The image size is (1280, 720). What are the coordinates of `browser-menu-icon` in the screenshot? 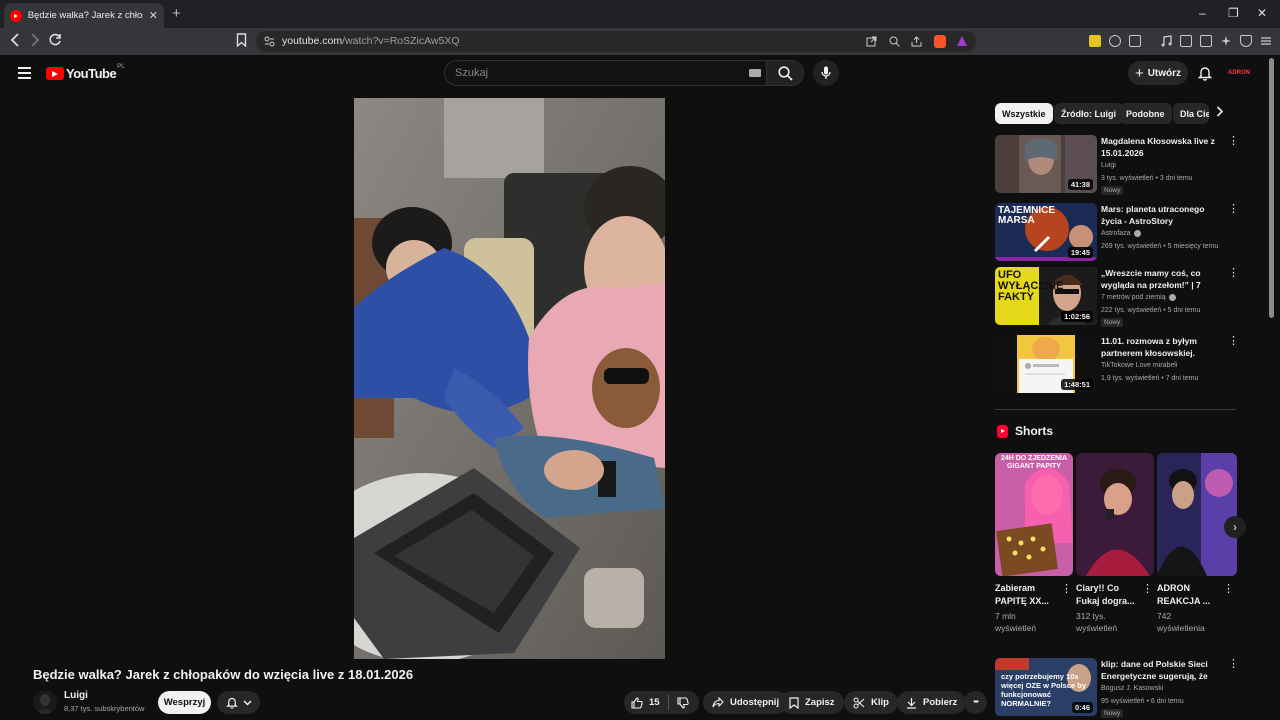 It's located at (1266, 41).